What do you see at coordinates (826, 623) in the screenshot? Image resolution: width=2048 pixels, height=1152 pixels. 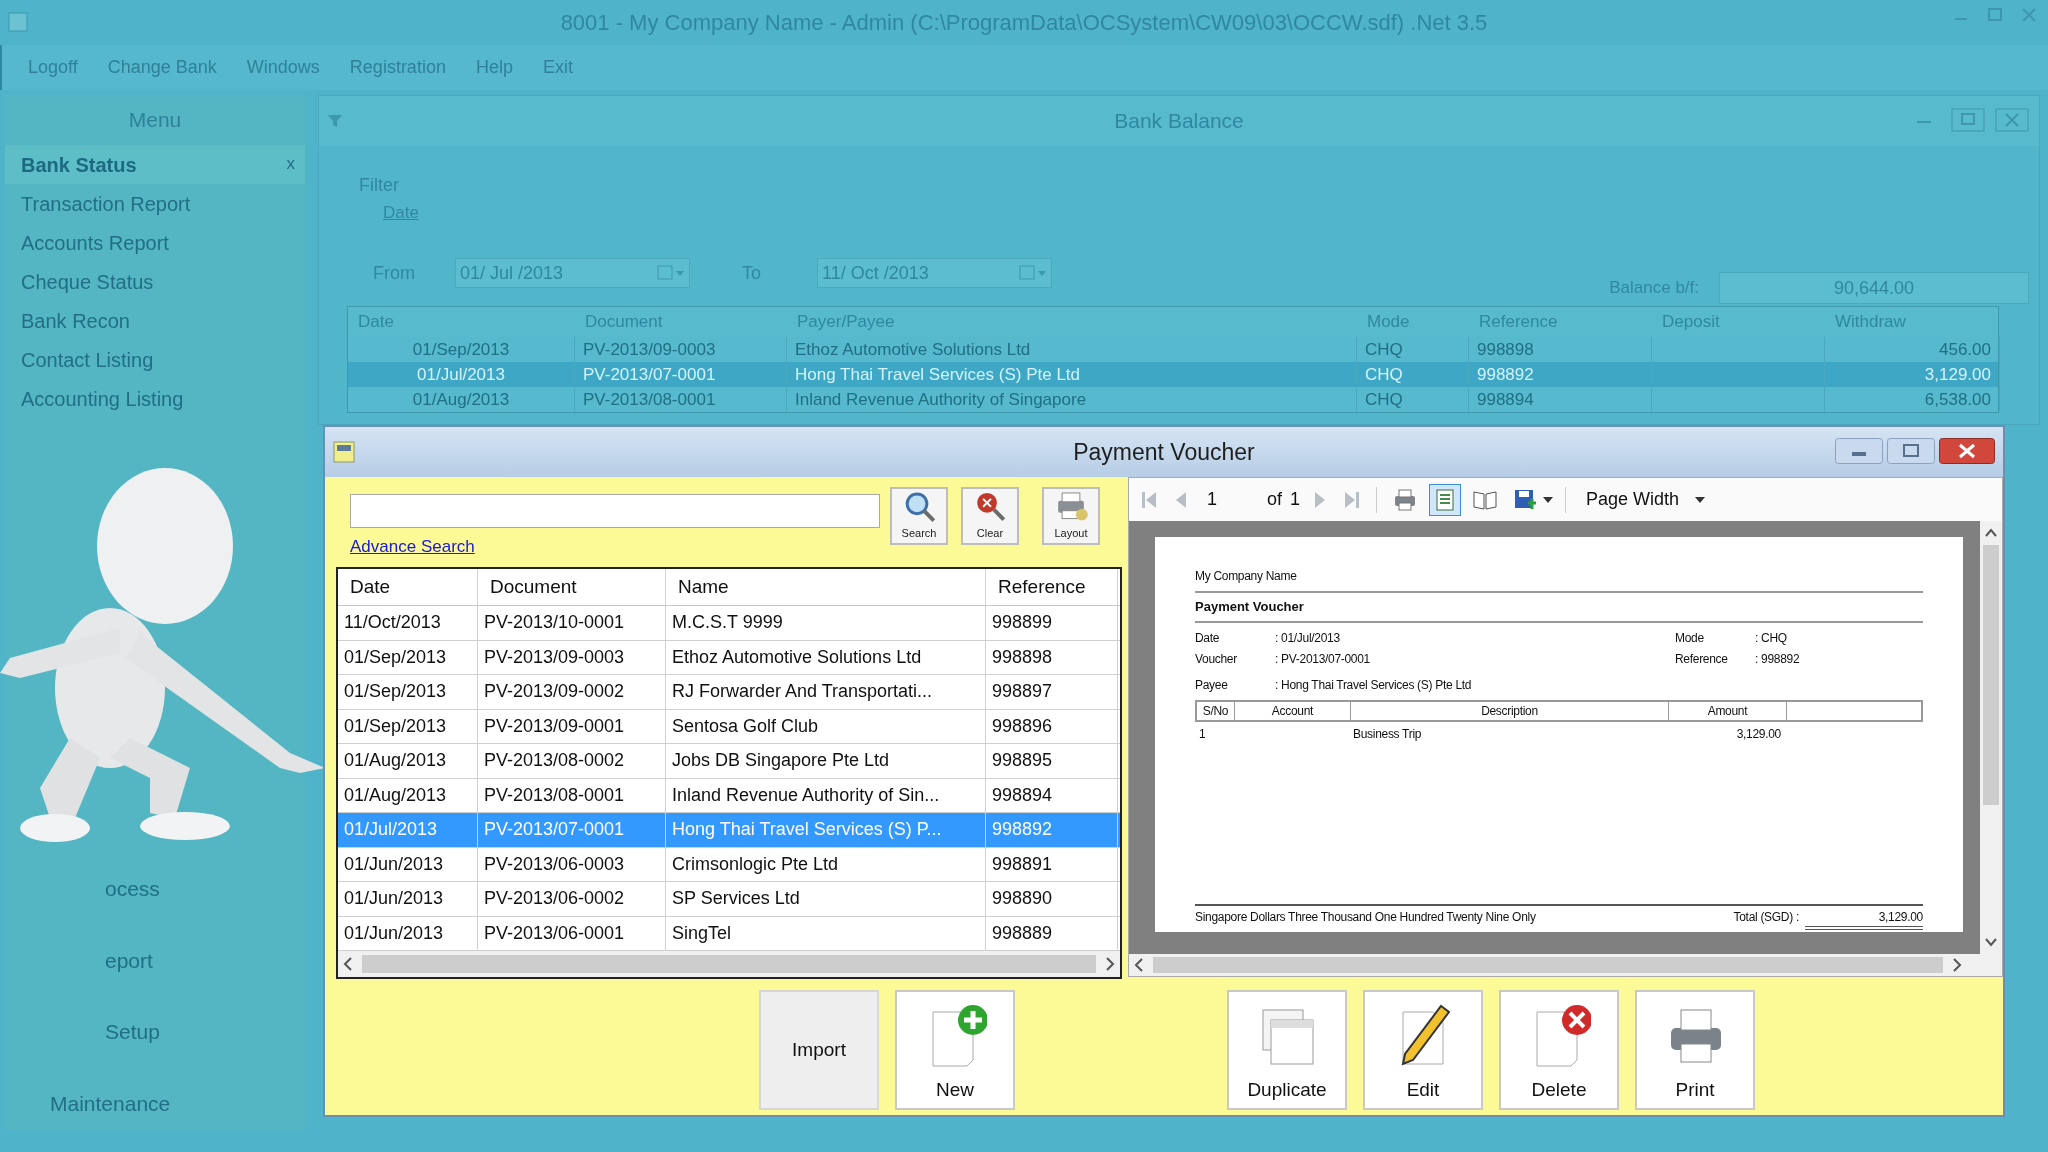 I see `table-cell: M.C.S.T 9999` at bounding box center [826, 623].